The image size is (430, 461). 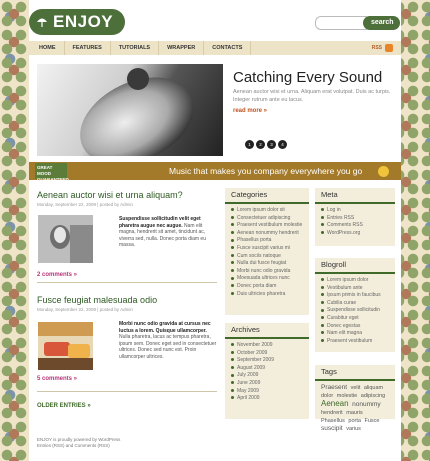 What do you see at coordinates (270, 219) in the screenshot?
I see `category-link: Consectetuer adipiscing` at bounding box center [270, 219].